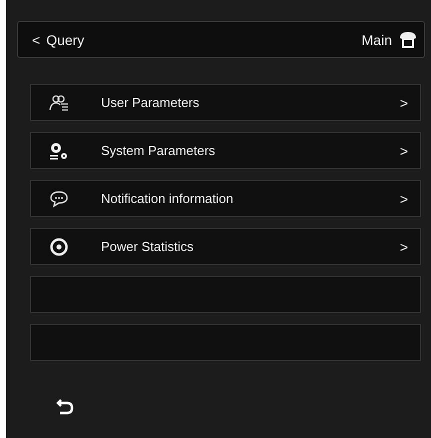  What do you see at coordinates (59, 246) in the screenshot?
I see `power-circle-icon` at bounding box center [59, 246].